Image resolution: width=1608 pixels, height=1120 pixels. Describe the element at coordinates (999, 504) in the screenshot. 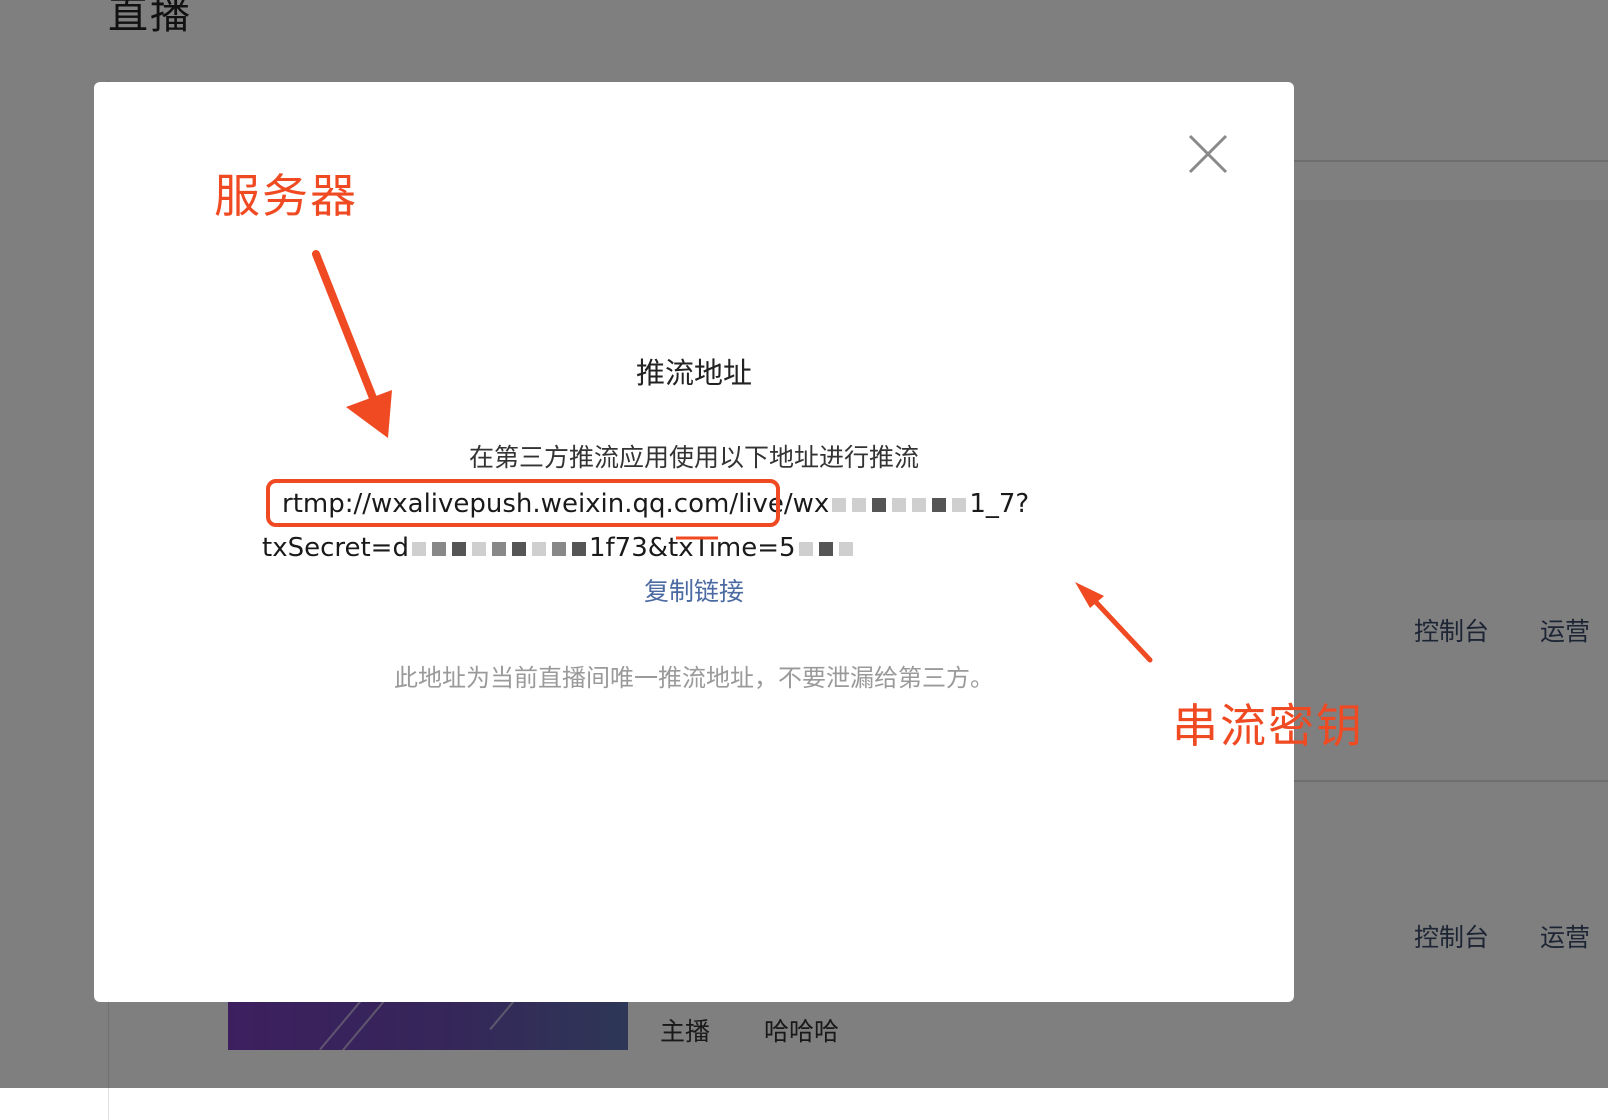

I see `url-line-1-end: 1_7?` at that location.